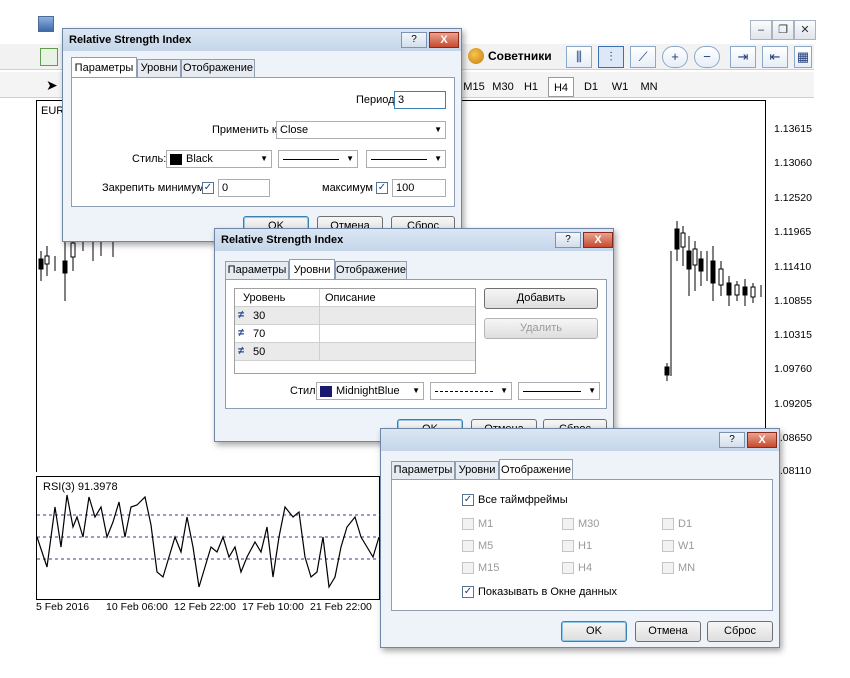 The width and height of the screenshot is (850, 678). What do you see at coordinates (675, 57) in the screenshot?
I see `zoom-in-icon: +` at bounding box center [675, 57].